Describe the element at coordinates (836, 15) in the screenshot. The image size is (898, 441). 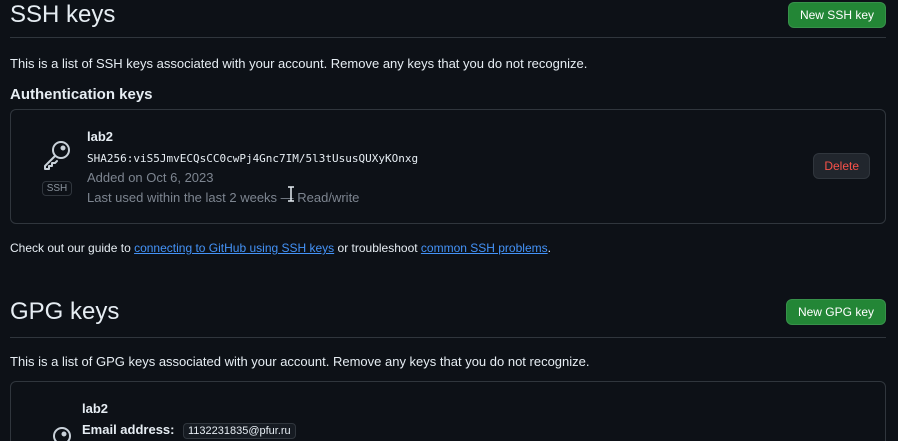
I see `new-ssh-key-button: New SSH key` at that location.